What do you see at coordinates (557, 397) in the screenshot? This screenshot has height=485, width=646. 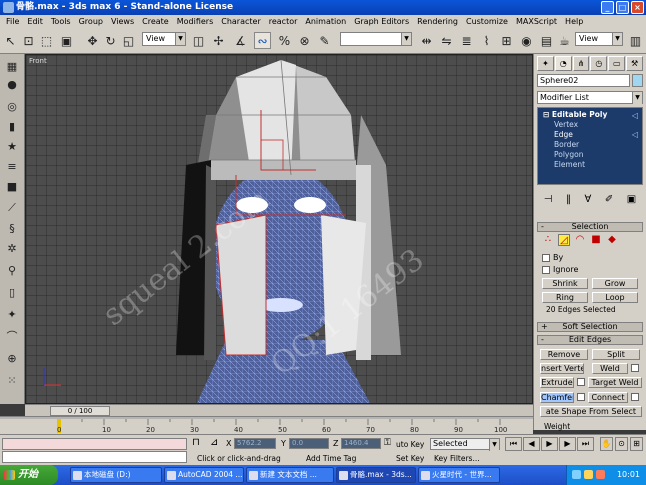 I see `chamfer-button: Chamfer` at bounding box center [557, 397].